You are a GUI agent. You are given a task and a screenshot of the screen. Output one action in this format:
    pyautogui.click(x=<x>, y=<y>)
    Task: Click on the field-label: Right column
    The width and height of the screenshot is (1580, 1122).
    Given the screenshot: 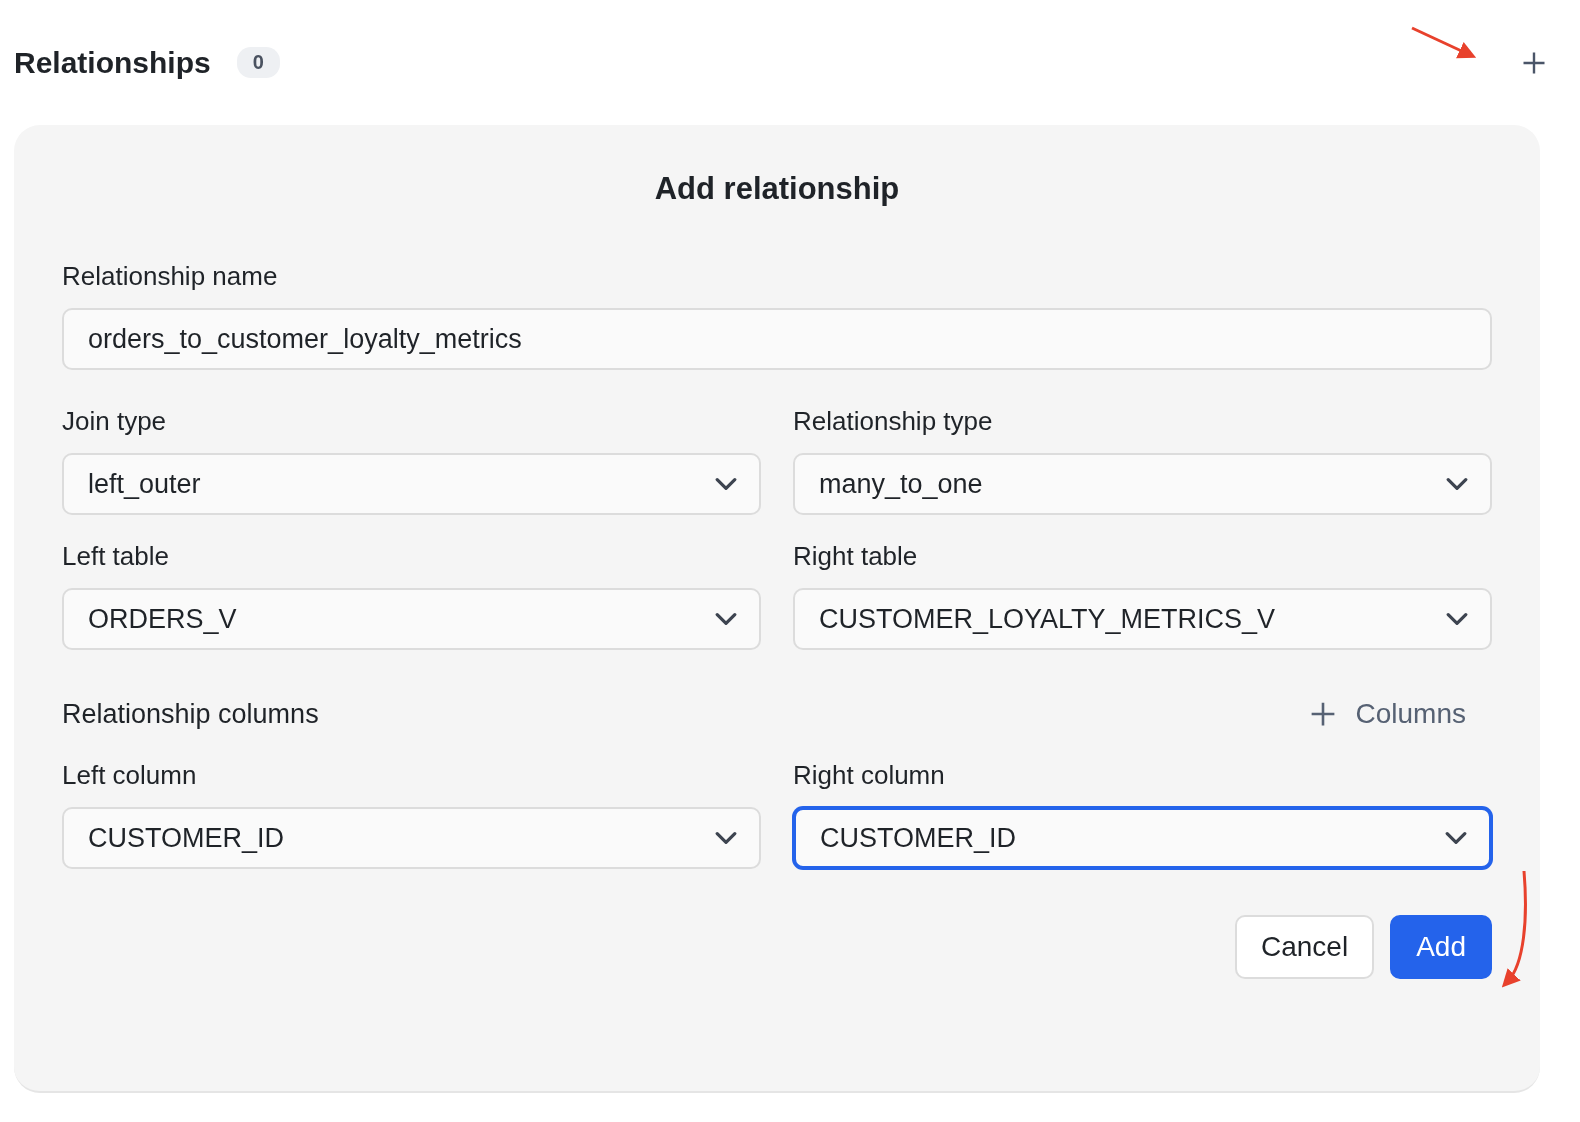 What is the action you would take?
    pyautogui.click(x=869, y=775)
    